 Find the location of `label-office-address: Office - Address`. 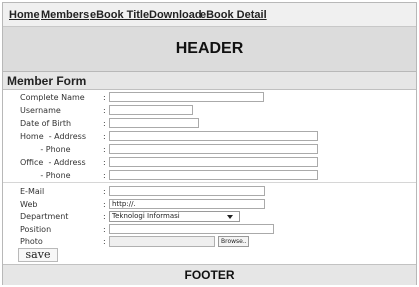

label-office-address: Office - Address is located at coordinates (53, 162).